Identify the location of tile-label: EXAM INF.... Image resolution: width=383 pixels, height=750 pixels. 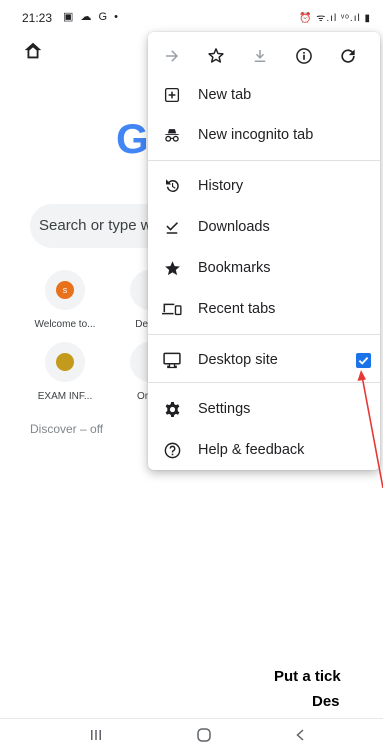
(65, 396).